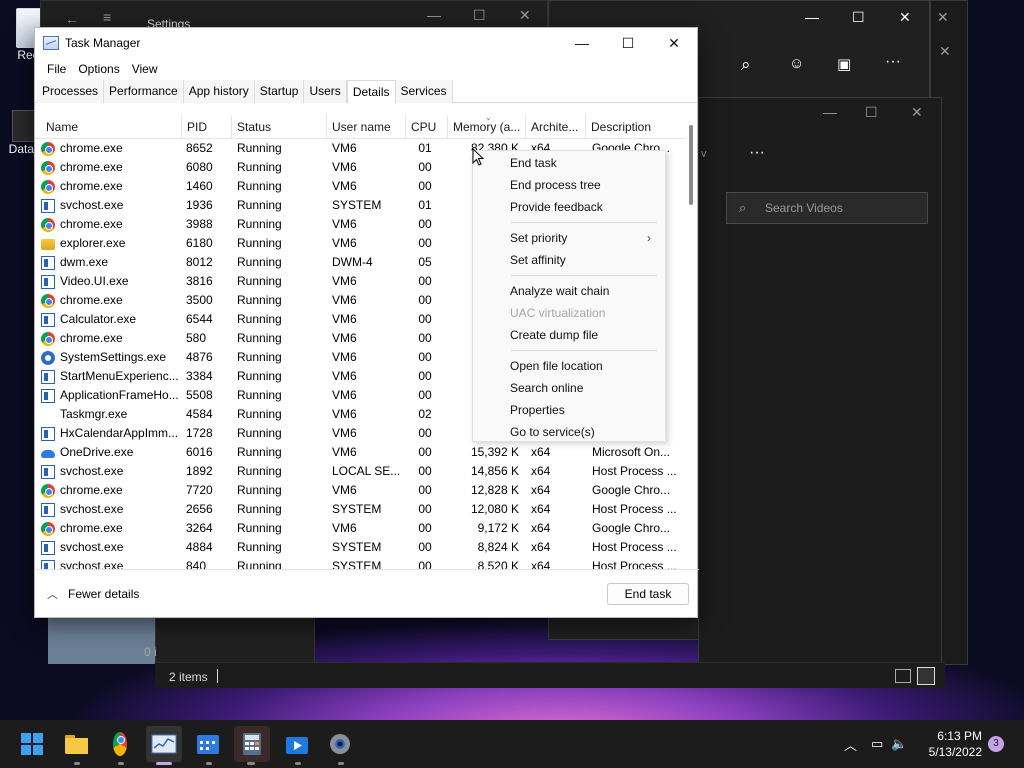 This screenshot has height=768, width=1024. Describe the element at coordinates (199, 224) in the screenshot. I see `process-pid: 3988` at that location.